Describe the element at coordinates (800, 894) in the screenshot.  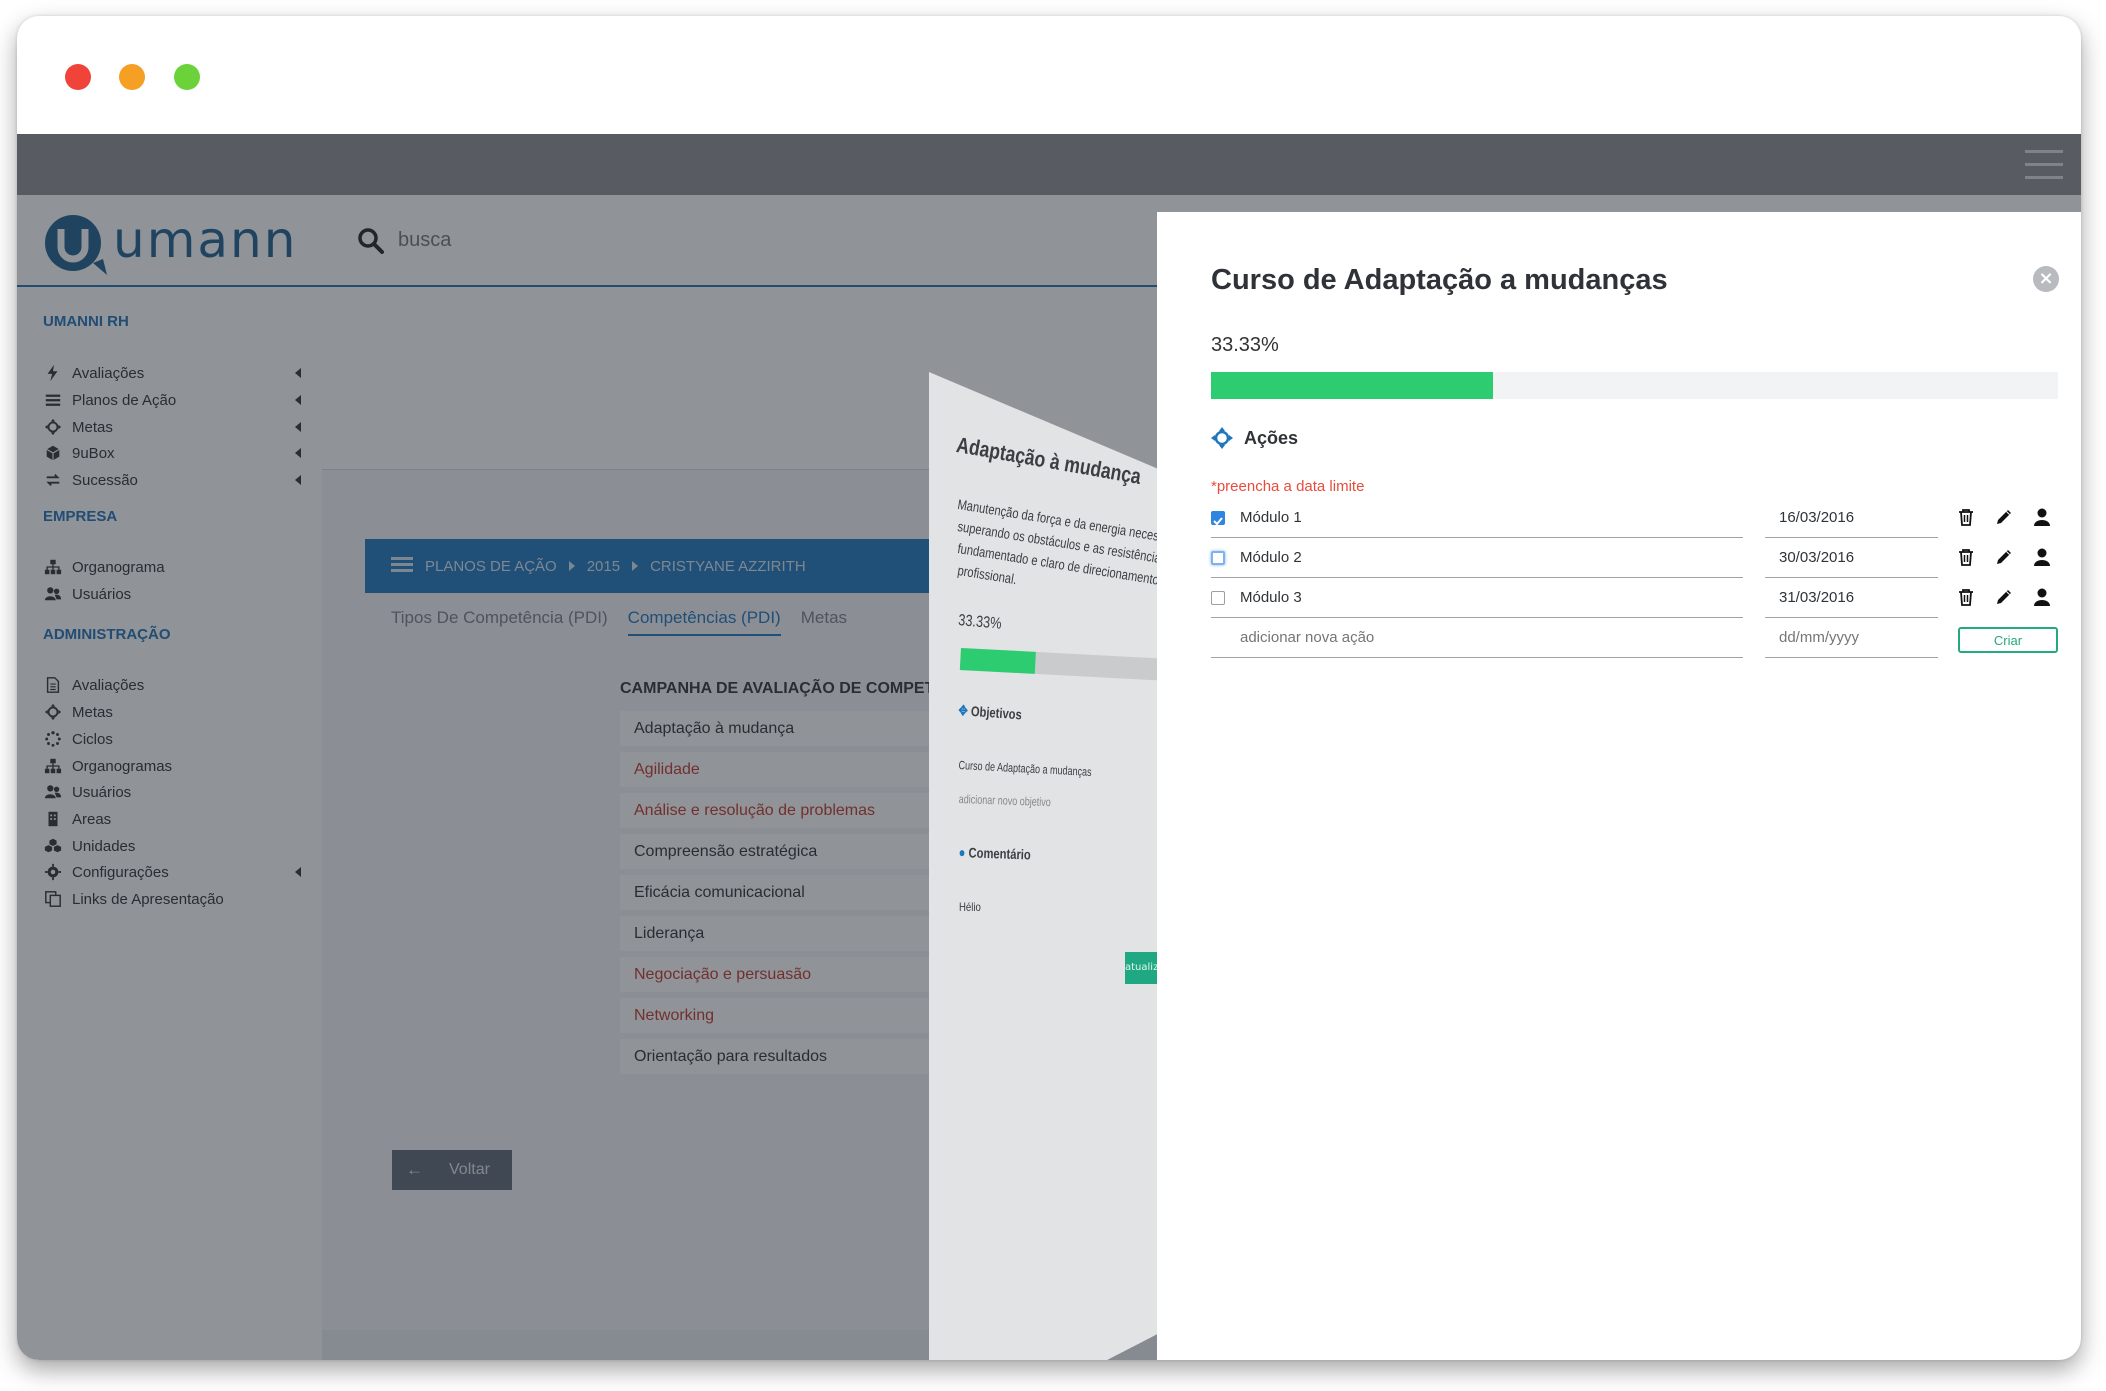
I see `competency-item: Eficácia comunicacional` at that location.